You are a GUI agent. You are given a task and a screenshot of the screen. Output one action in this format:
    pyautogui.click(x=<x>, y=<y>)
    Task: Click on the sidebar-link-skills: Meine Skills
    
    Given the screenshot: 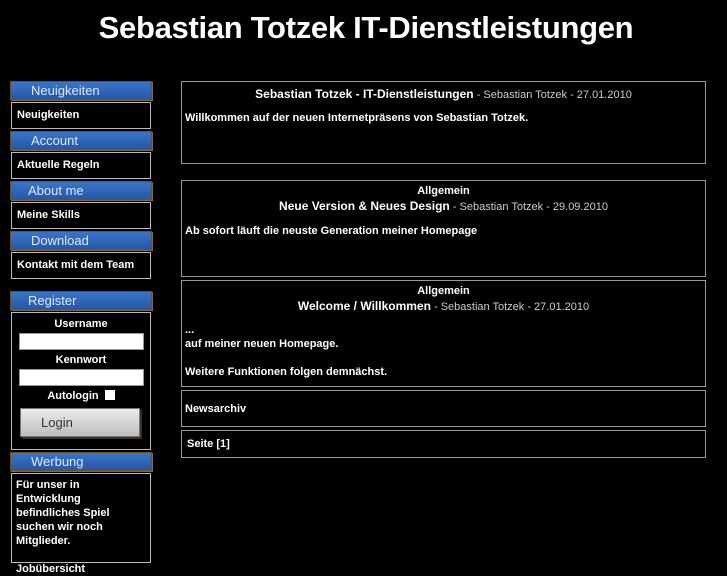 What is the action you would take?
    pyautogui.click(x=81, y=215)
    